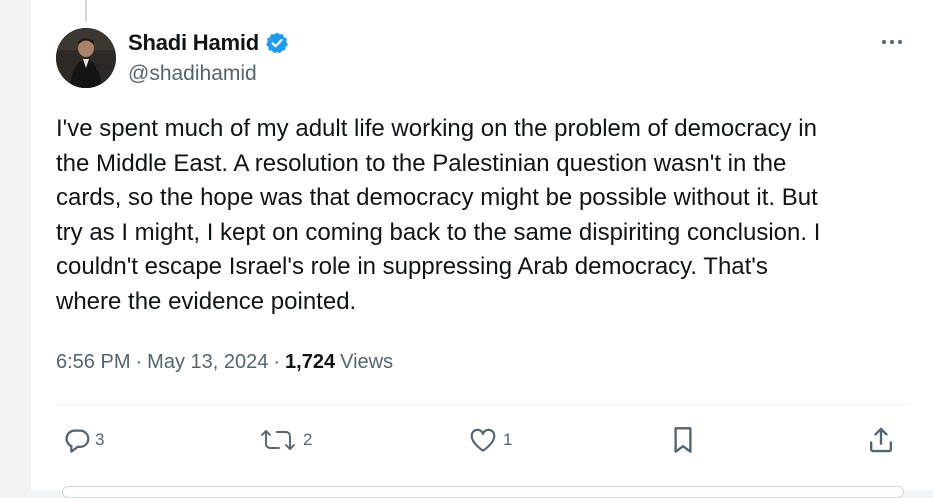  Describe the element at coordinates (207, 362) in the screenshot. I see `tweet-date: May 13, 2024` at that location.